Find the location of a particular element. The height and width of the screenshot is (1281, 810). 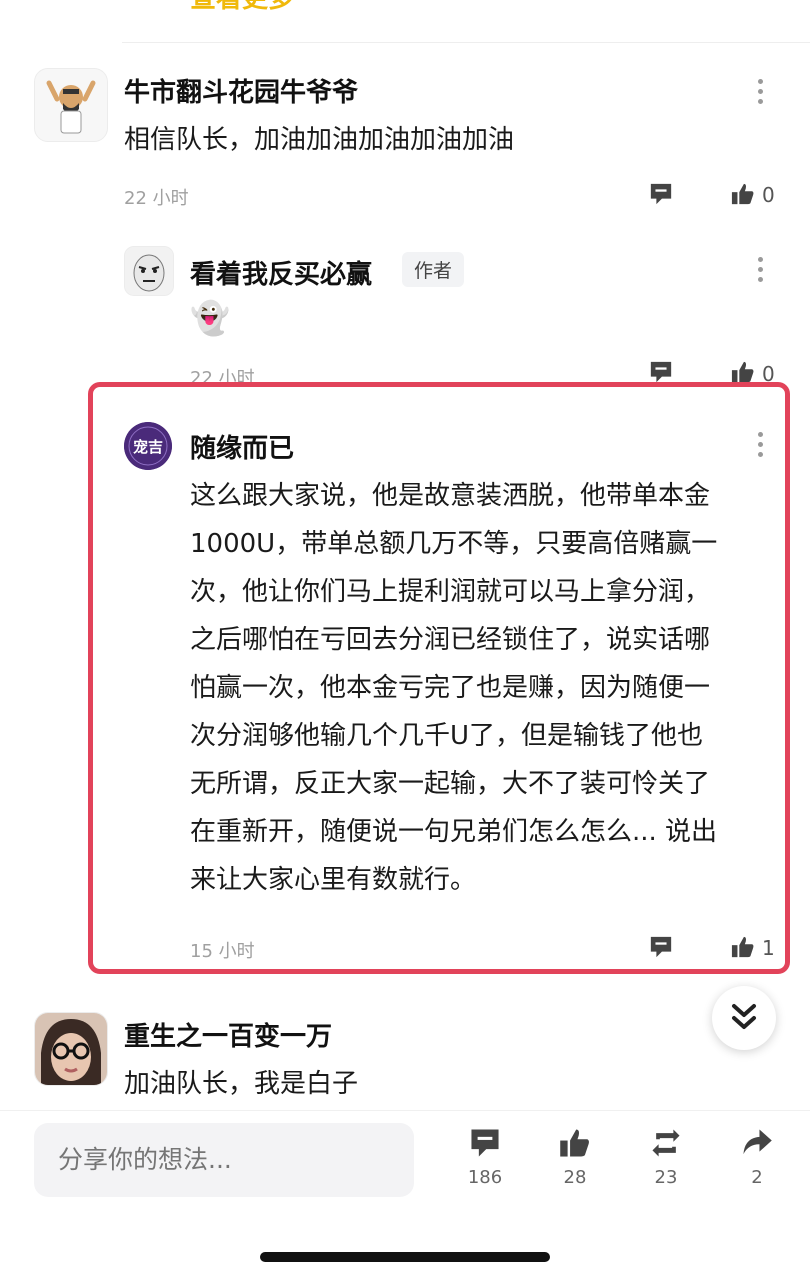

comment-text: 加油队长，我是白子 is located at coordinates (241, 1084).